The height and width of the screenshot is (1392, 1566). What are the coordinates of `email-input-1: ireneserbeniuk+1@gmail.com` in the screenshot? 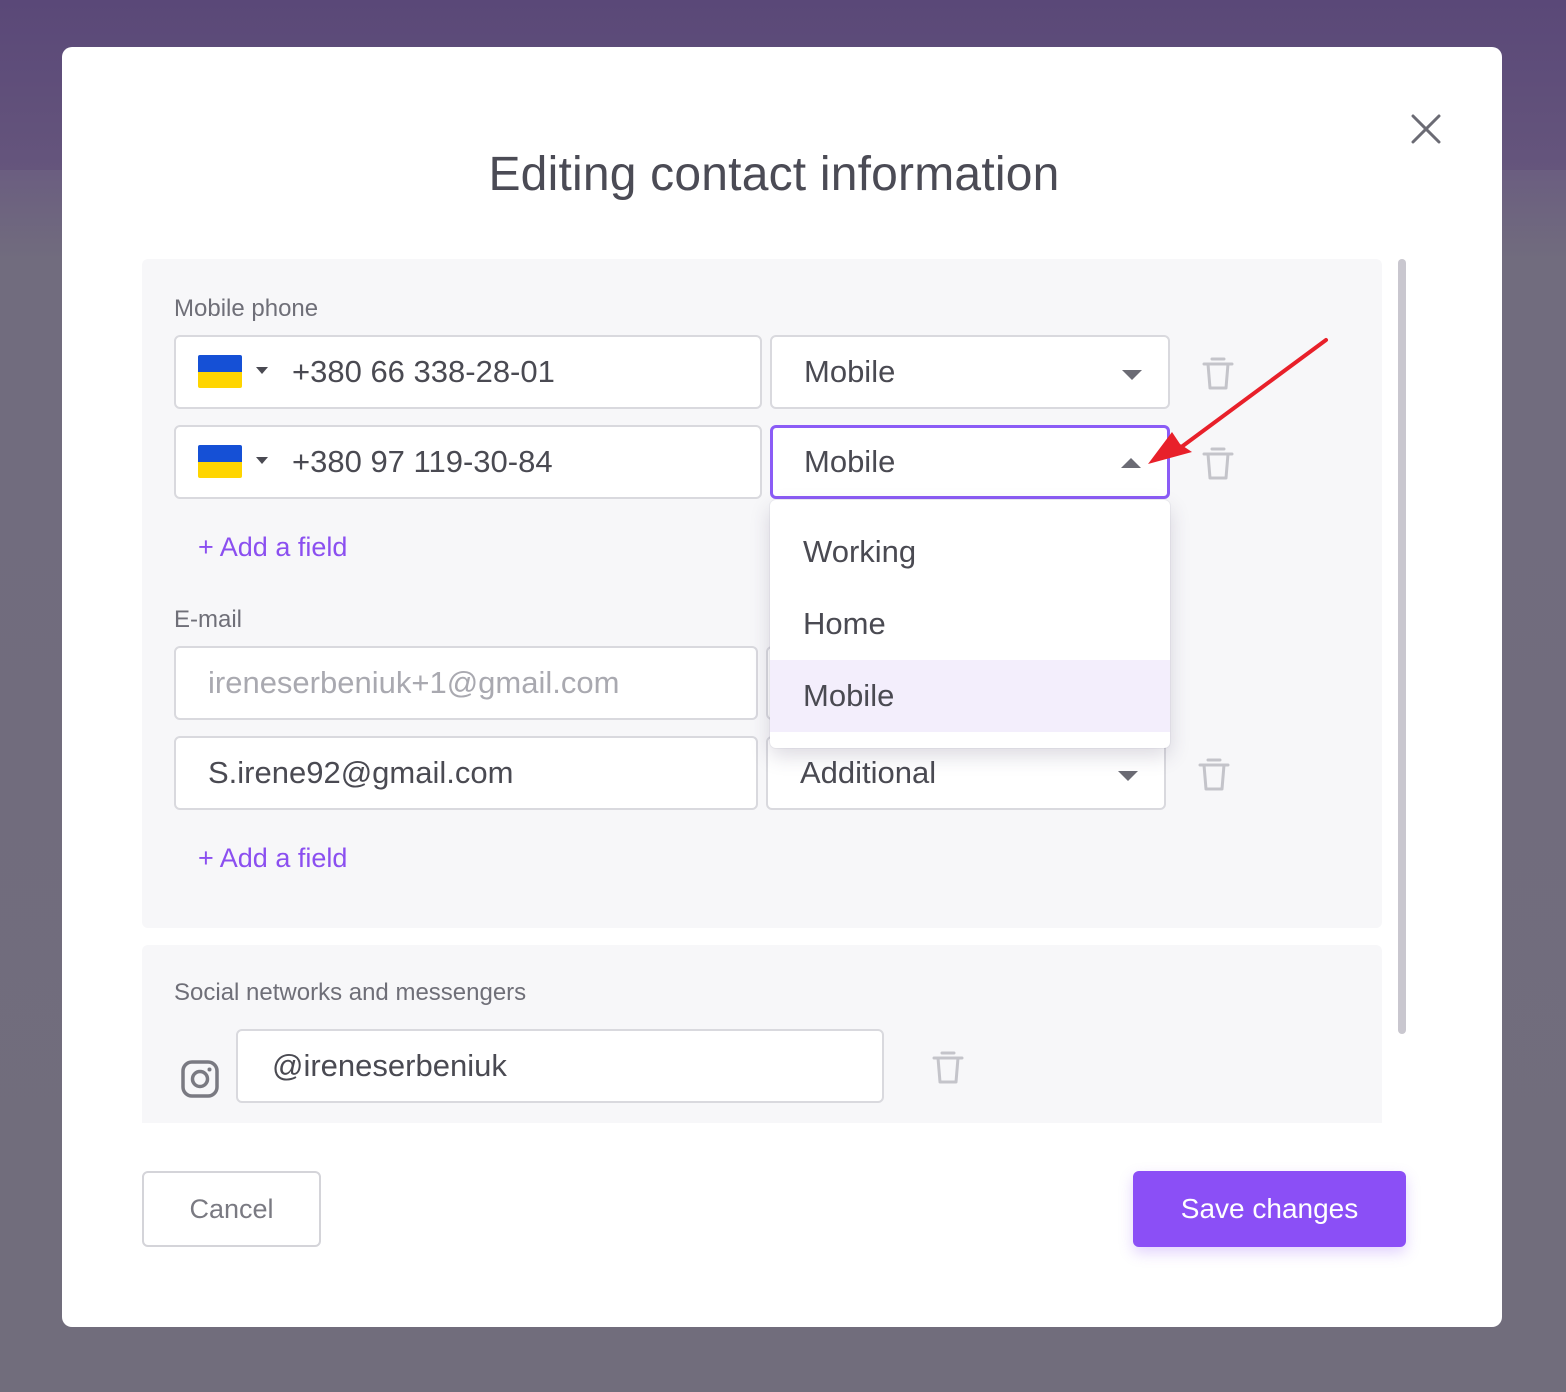 It's located at (466, 683).